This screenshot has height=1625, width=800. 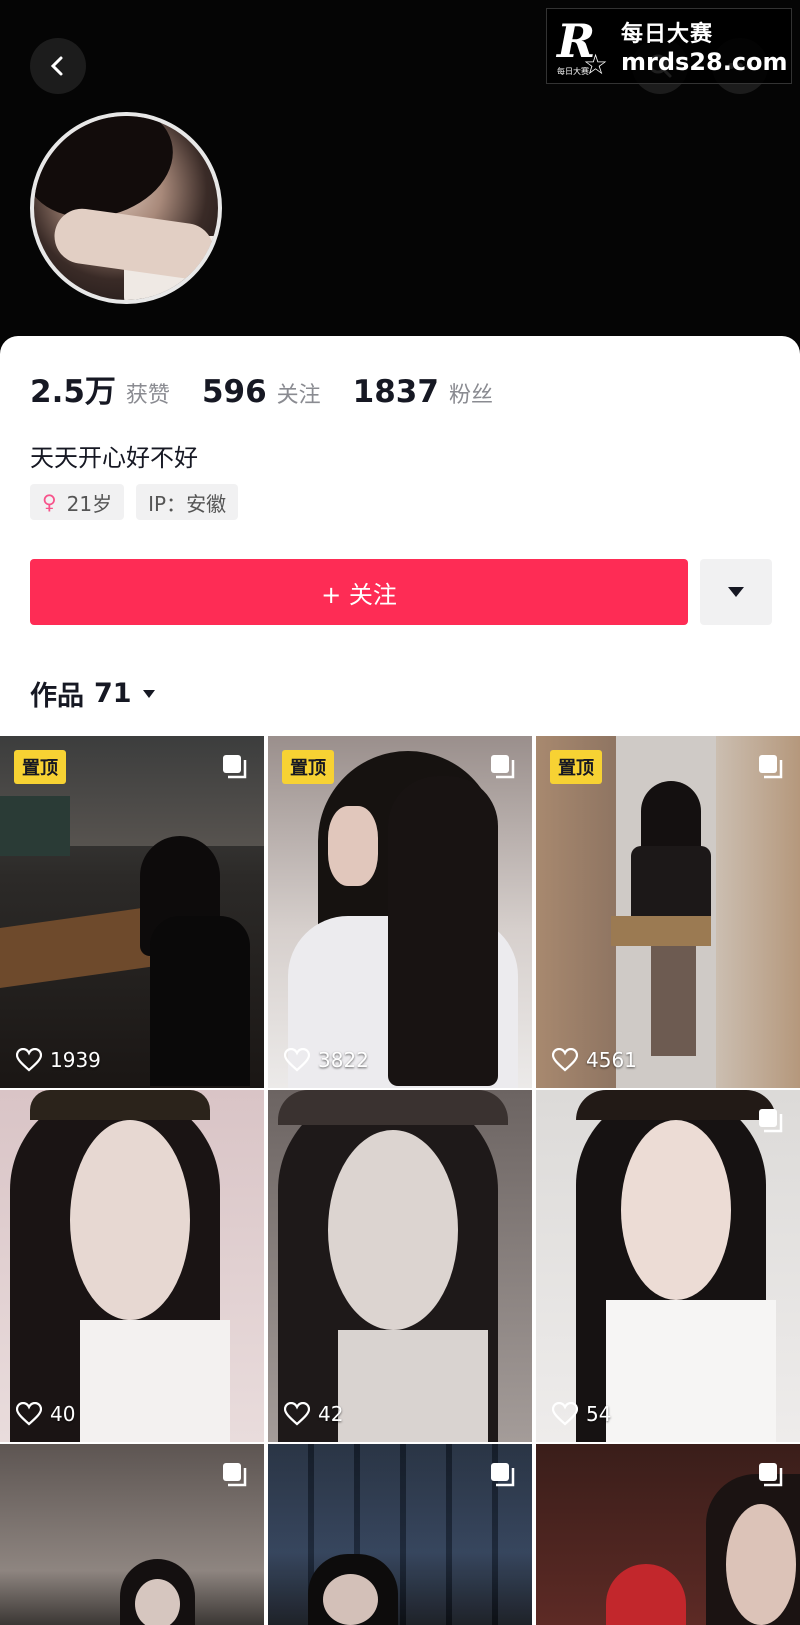 I want to click on chevron-down-icon, so click(x=148, y=693).